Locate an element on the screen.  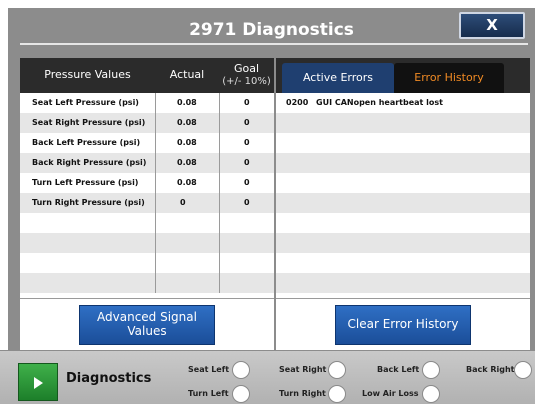
low-air-loss-indicator is located at coordinates (431, 394).